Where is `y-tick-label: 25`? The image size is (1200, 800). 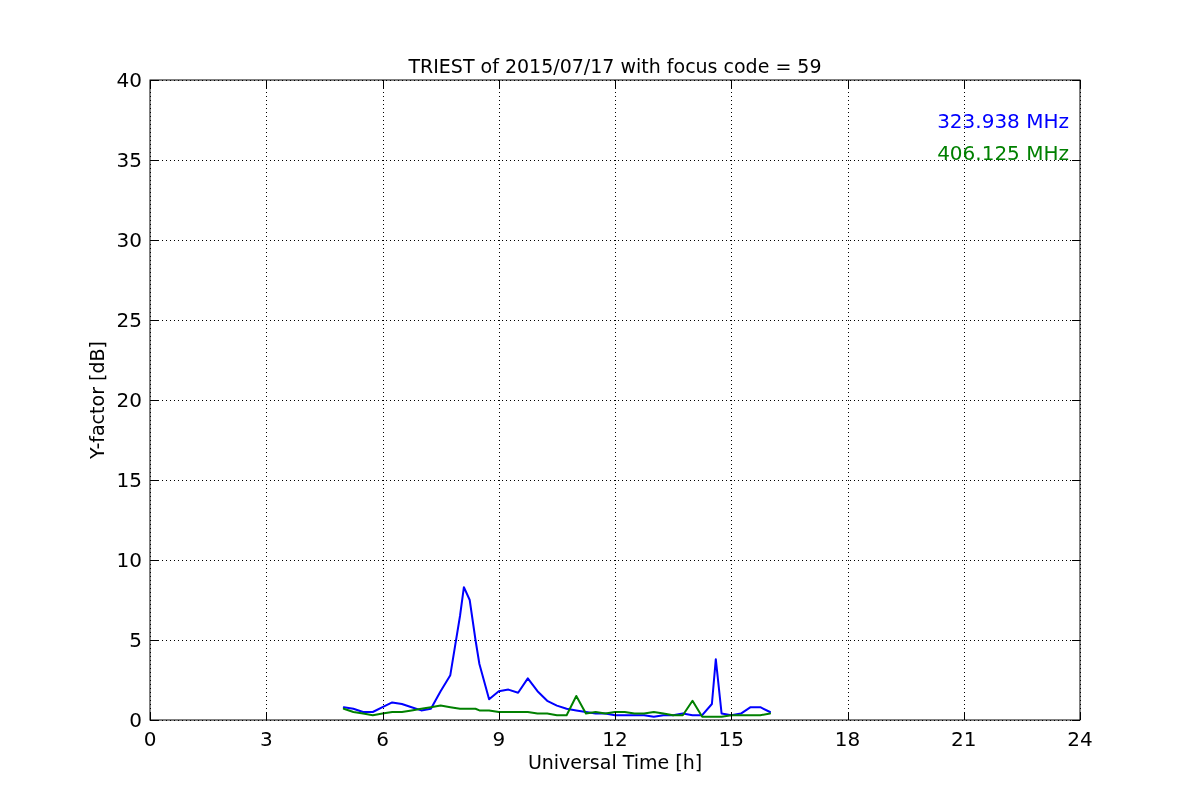
y-tick-label: 25 is located at coordinates (129, 320).